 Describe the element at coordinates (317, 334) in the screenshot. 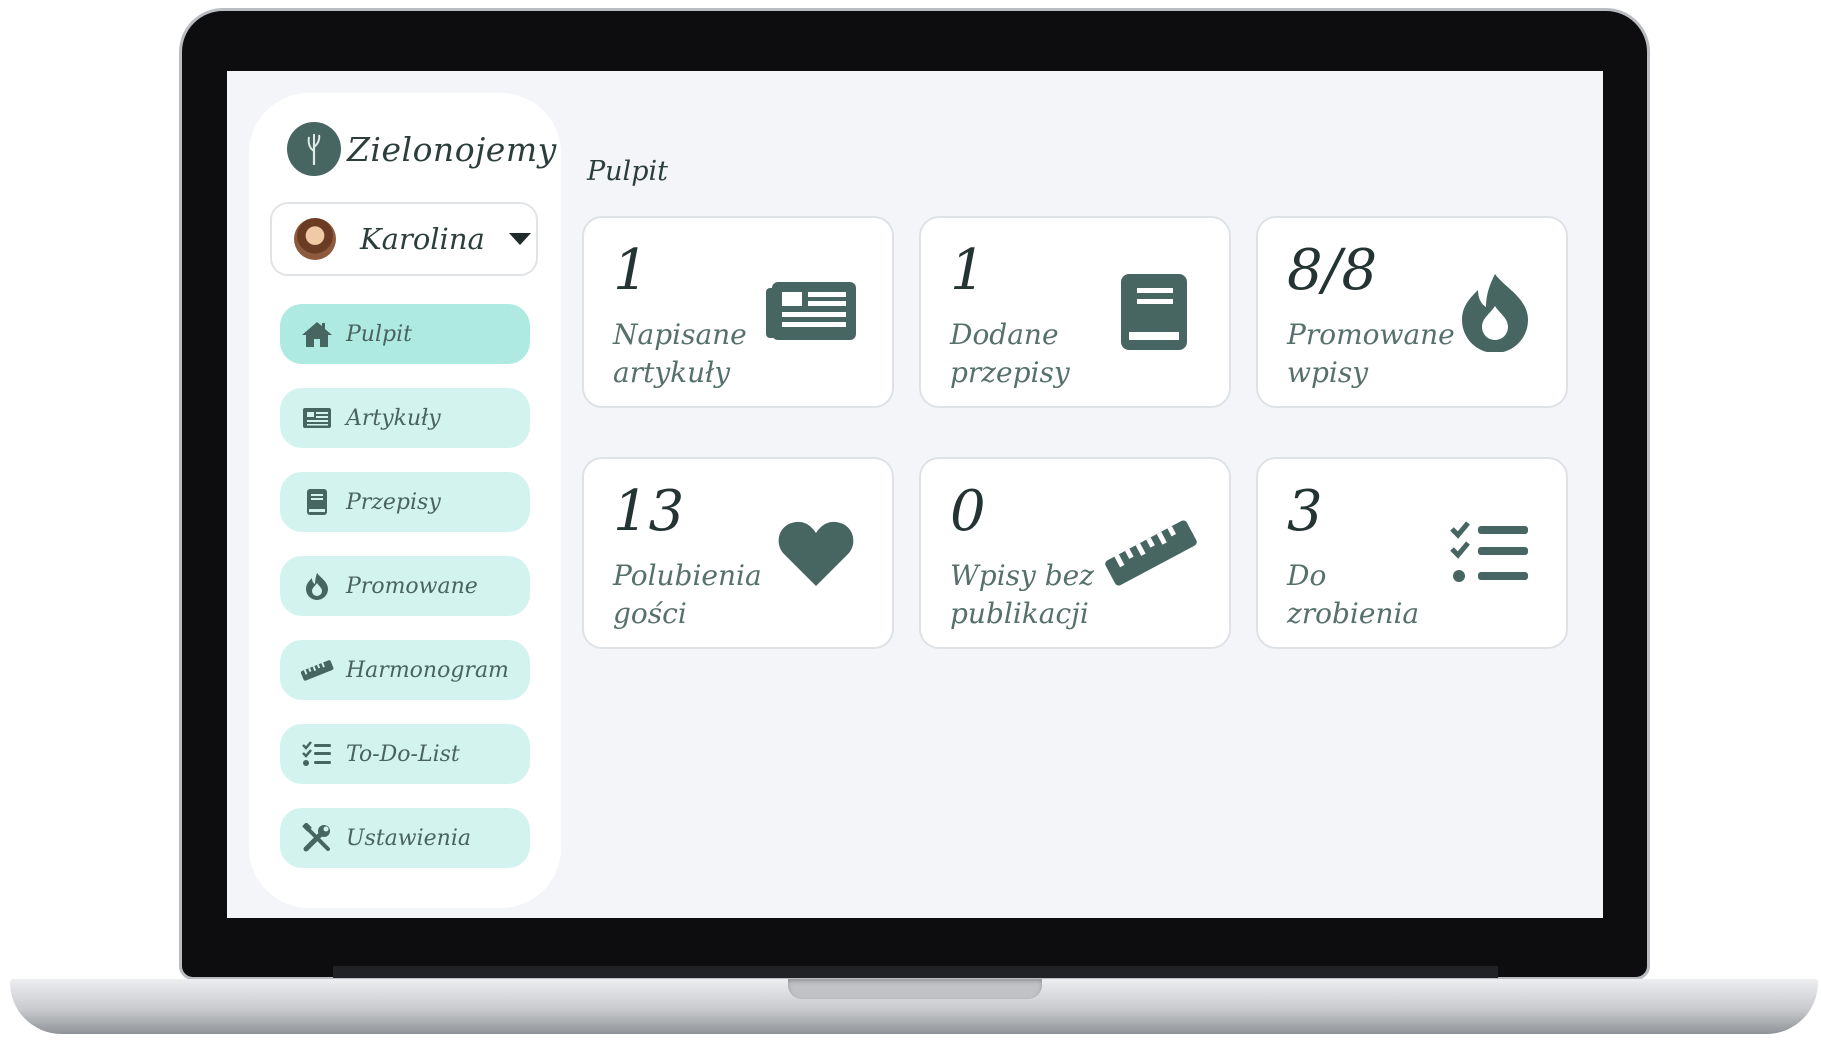

I see `home-icon` at that location.